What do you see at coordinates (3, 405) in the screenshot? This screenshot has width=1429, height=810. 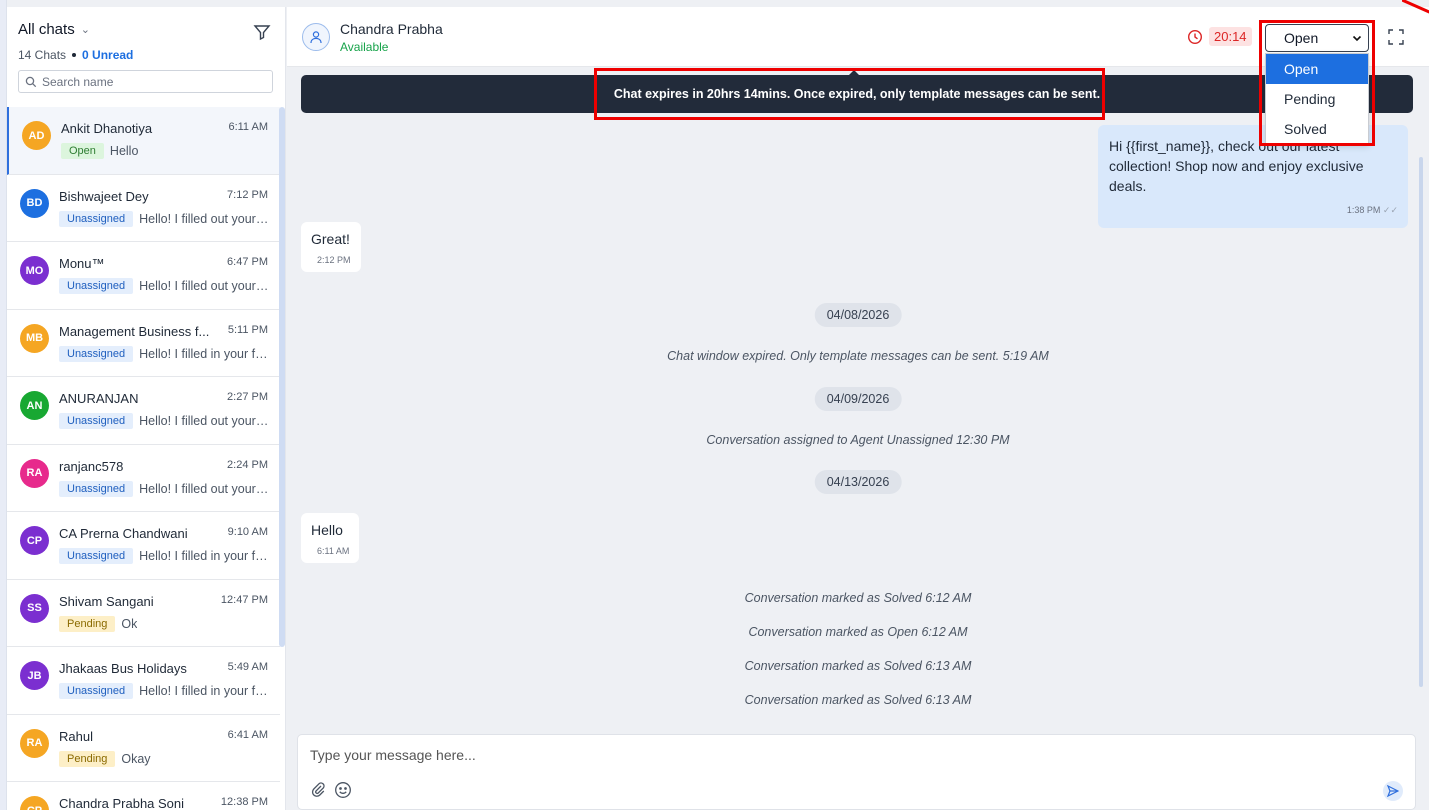 I see `left-edge-strip` at bounding box center [3, 405].